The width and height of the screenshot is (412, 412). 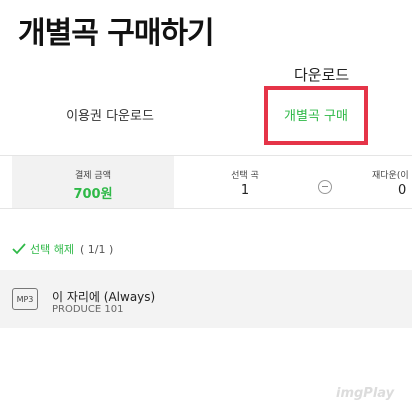 What do you see at coordinates (93, 194) in the screenshot?
I see `payment-amount-value: 700원` at bounding box center [93, 194].